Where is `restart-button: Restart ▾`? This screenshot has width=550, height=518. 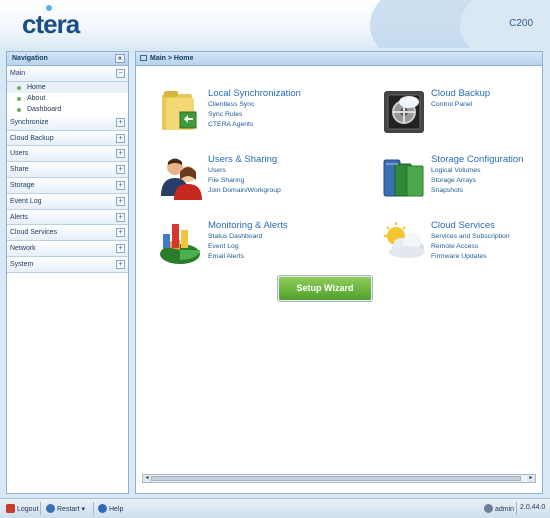
restart-button: Restart ▾ is located at coordinates (65, 508).